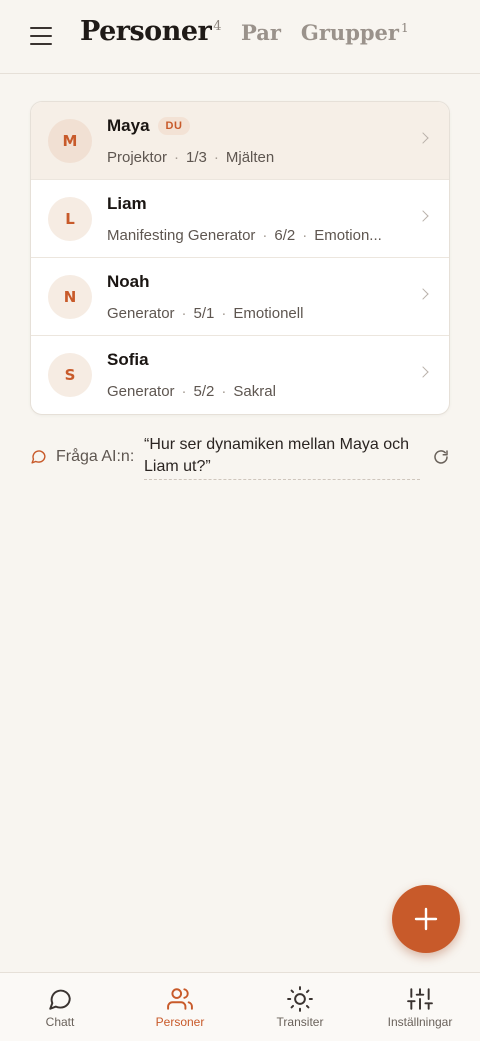 This screenshot has width=480, height=1041. I want to click on avatar-initial: L, so click(70, 219).